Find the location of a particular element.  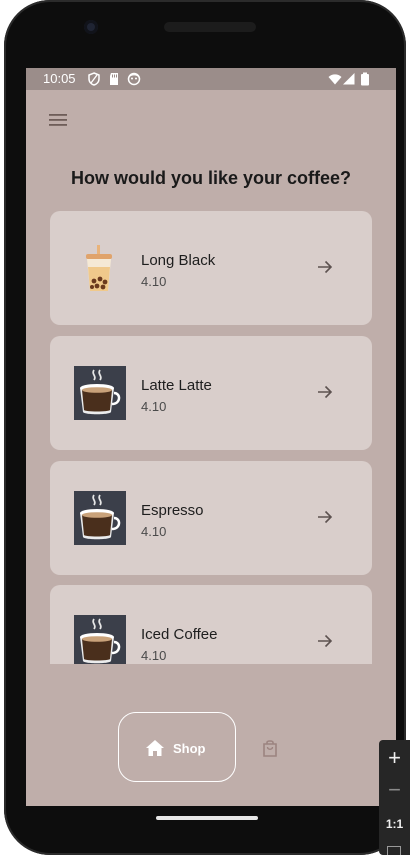

sd-card-icon is located at coordinates (114, 79).